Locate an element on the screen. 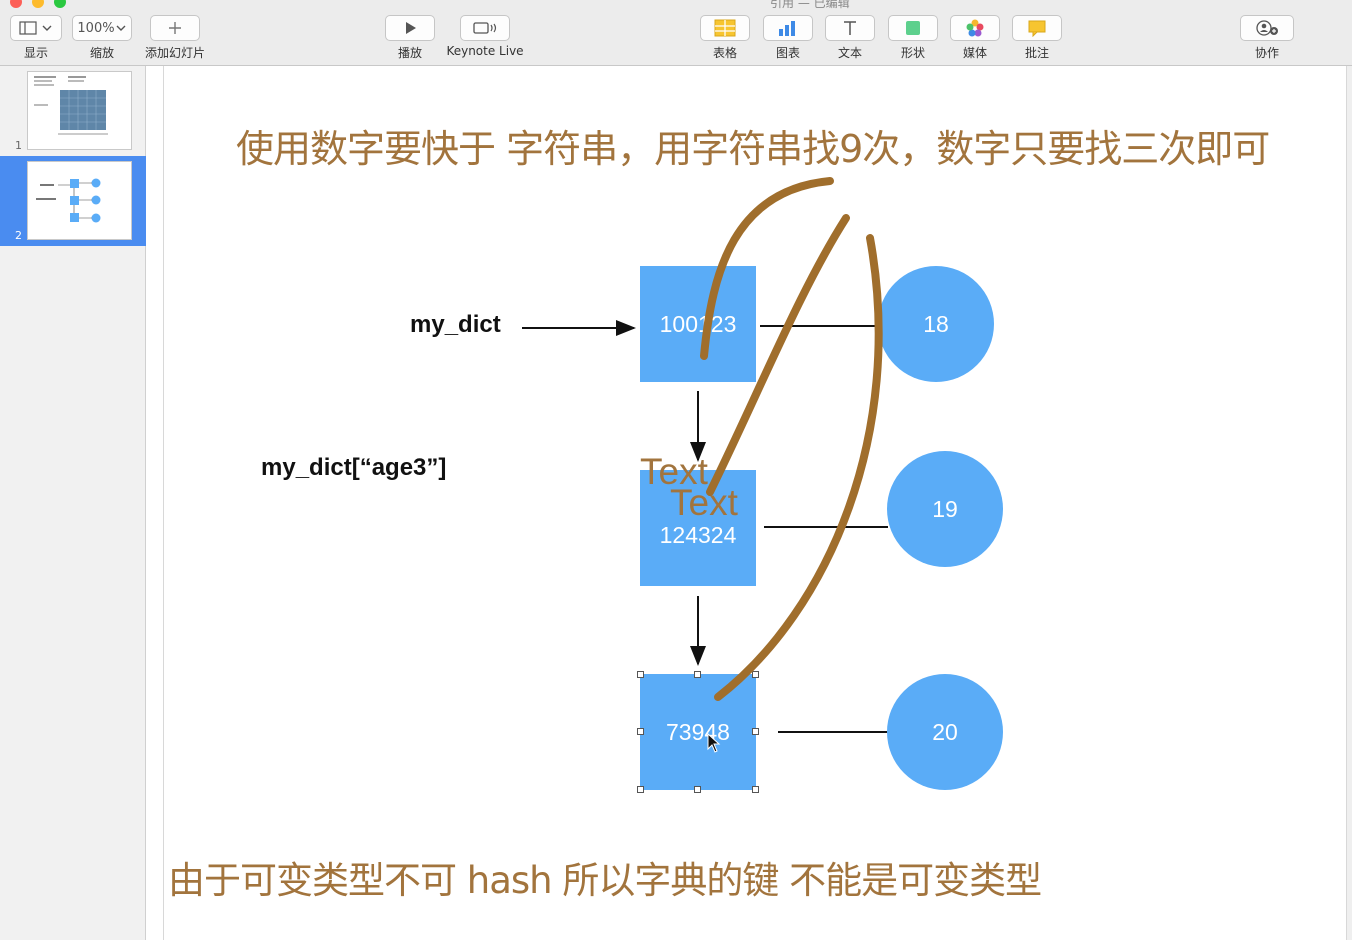  annotation-strokes is located at coordinates (791, 439).